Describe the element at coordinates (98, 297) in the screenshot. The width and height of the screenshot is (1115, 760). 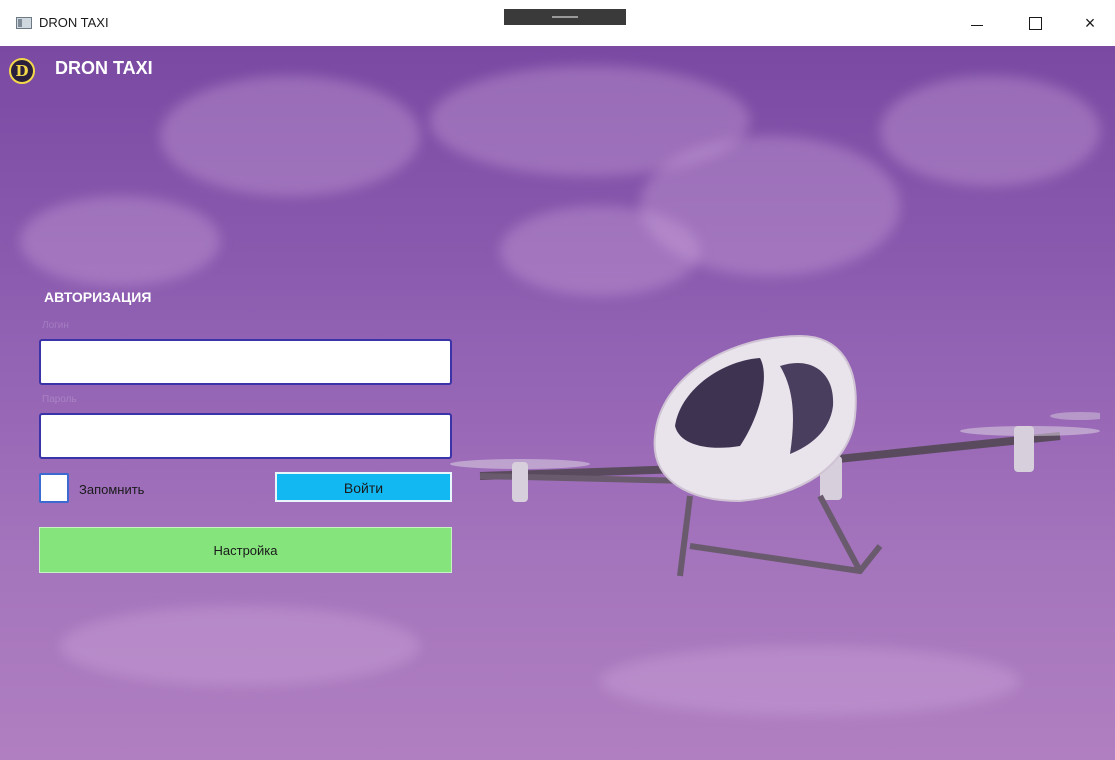
I see `auth-title: АВТОРИЗАЦИЯ` at that location.